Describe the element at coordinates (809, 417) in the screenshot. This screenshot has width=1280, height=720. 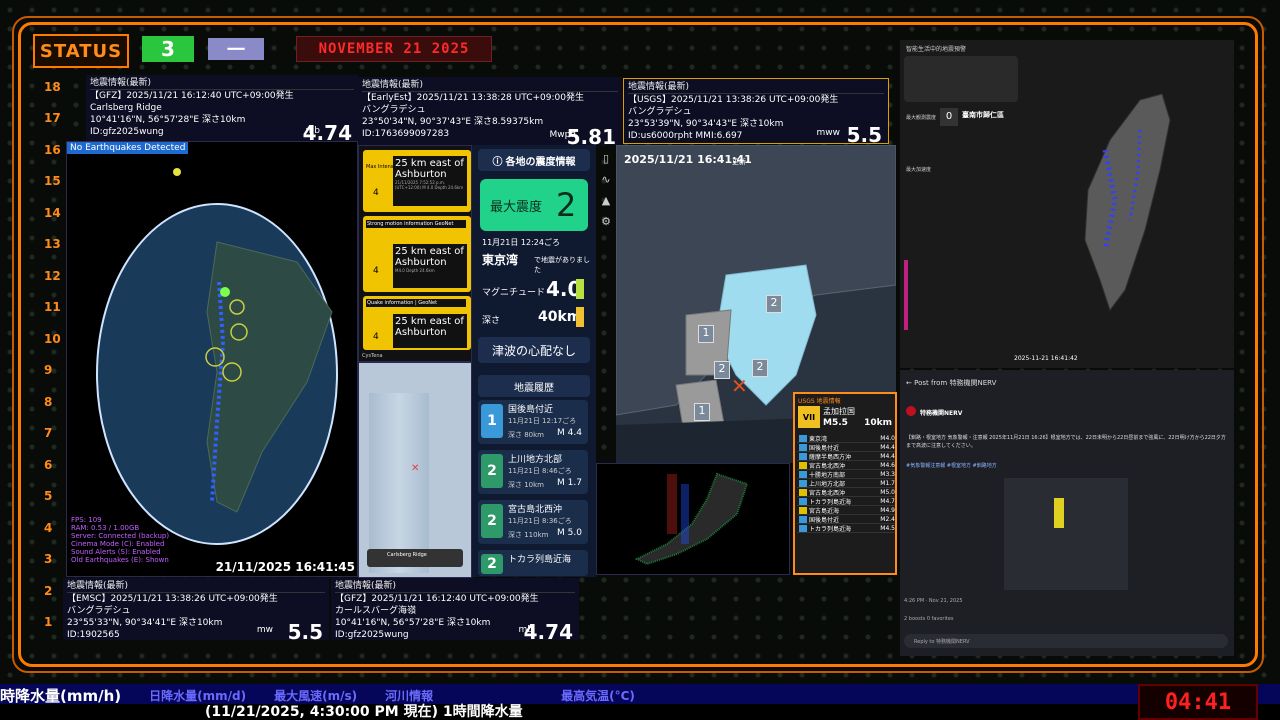
I see `usgs-intensity: VII` at that location.